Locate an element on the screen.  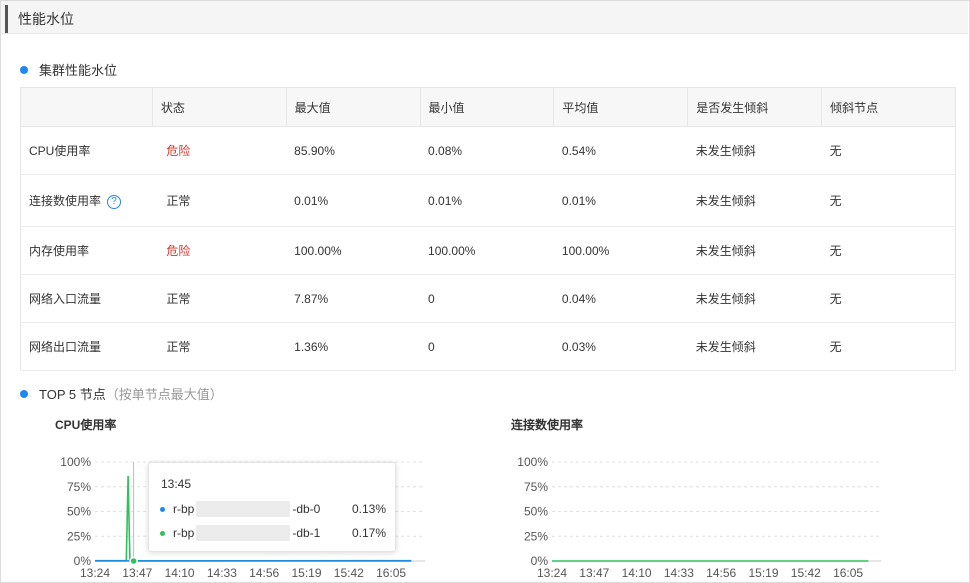
question-circle-icon: ? is located at coordinates (114, 201).